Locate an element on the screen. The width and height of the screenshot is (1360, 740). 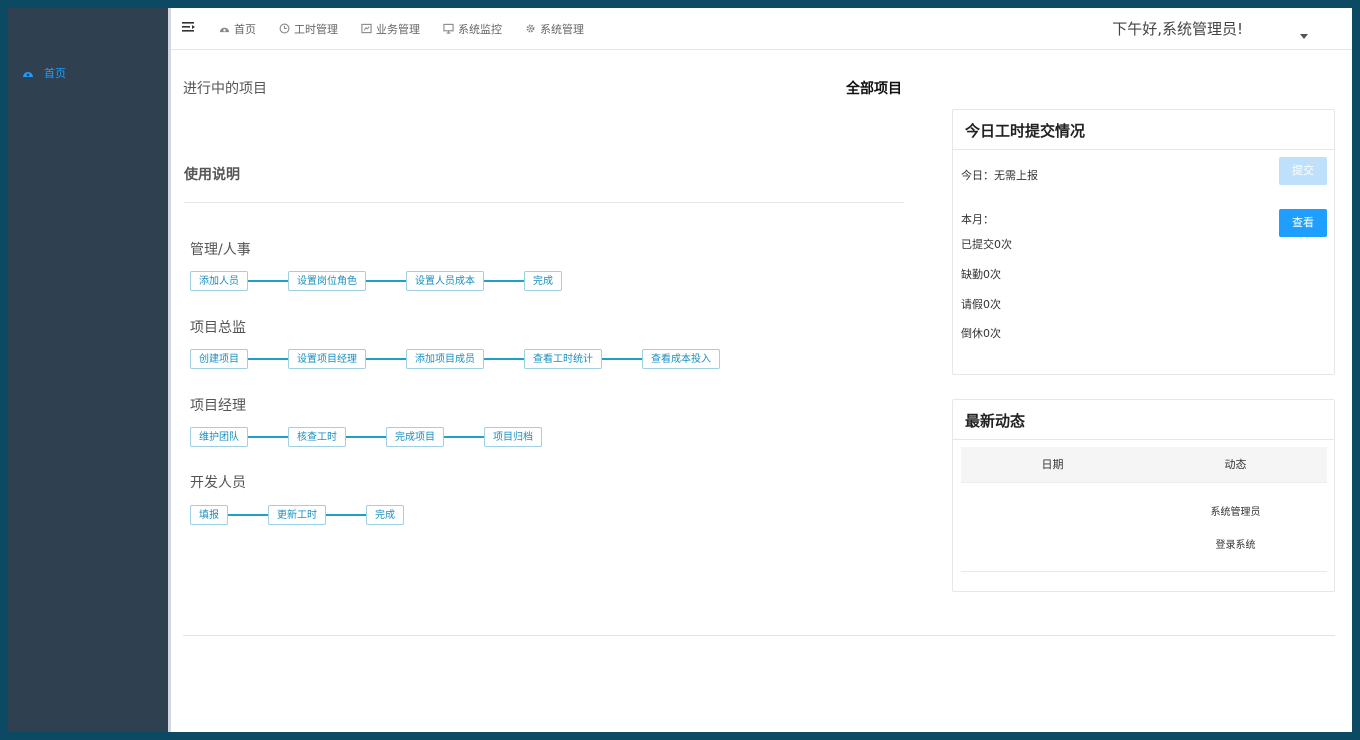
submitted-count: 已提交0次 is located at coordinates (986, 244).